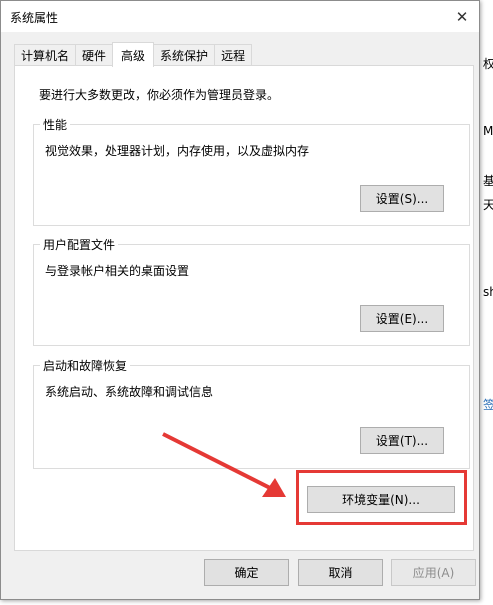 This screenshot has width=493, height=605. I want to click on annotation-arrow-icon, so click(224, 464).